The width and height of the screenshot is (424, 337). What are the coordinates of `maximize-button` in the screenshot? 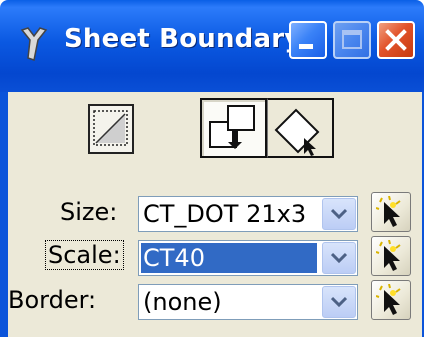 It's located at (352, 40).